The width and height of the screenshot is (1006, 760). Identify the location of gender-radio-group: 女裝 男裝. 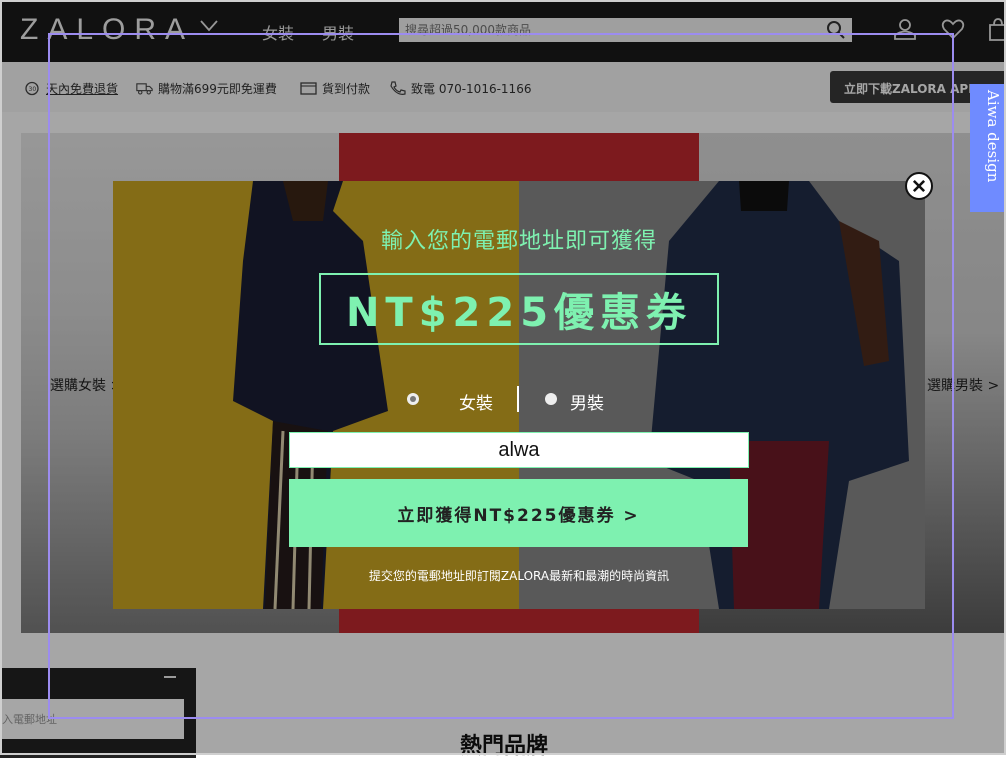
(519, 400).